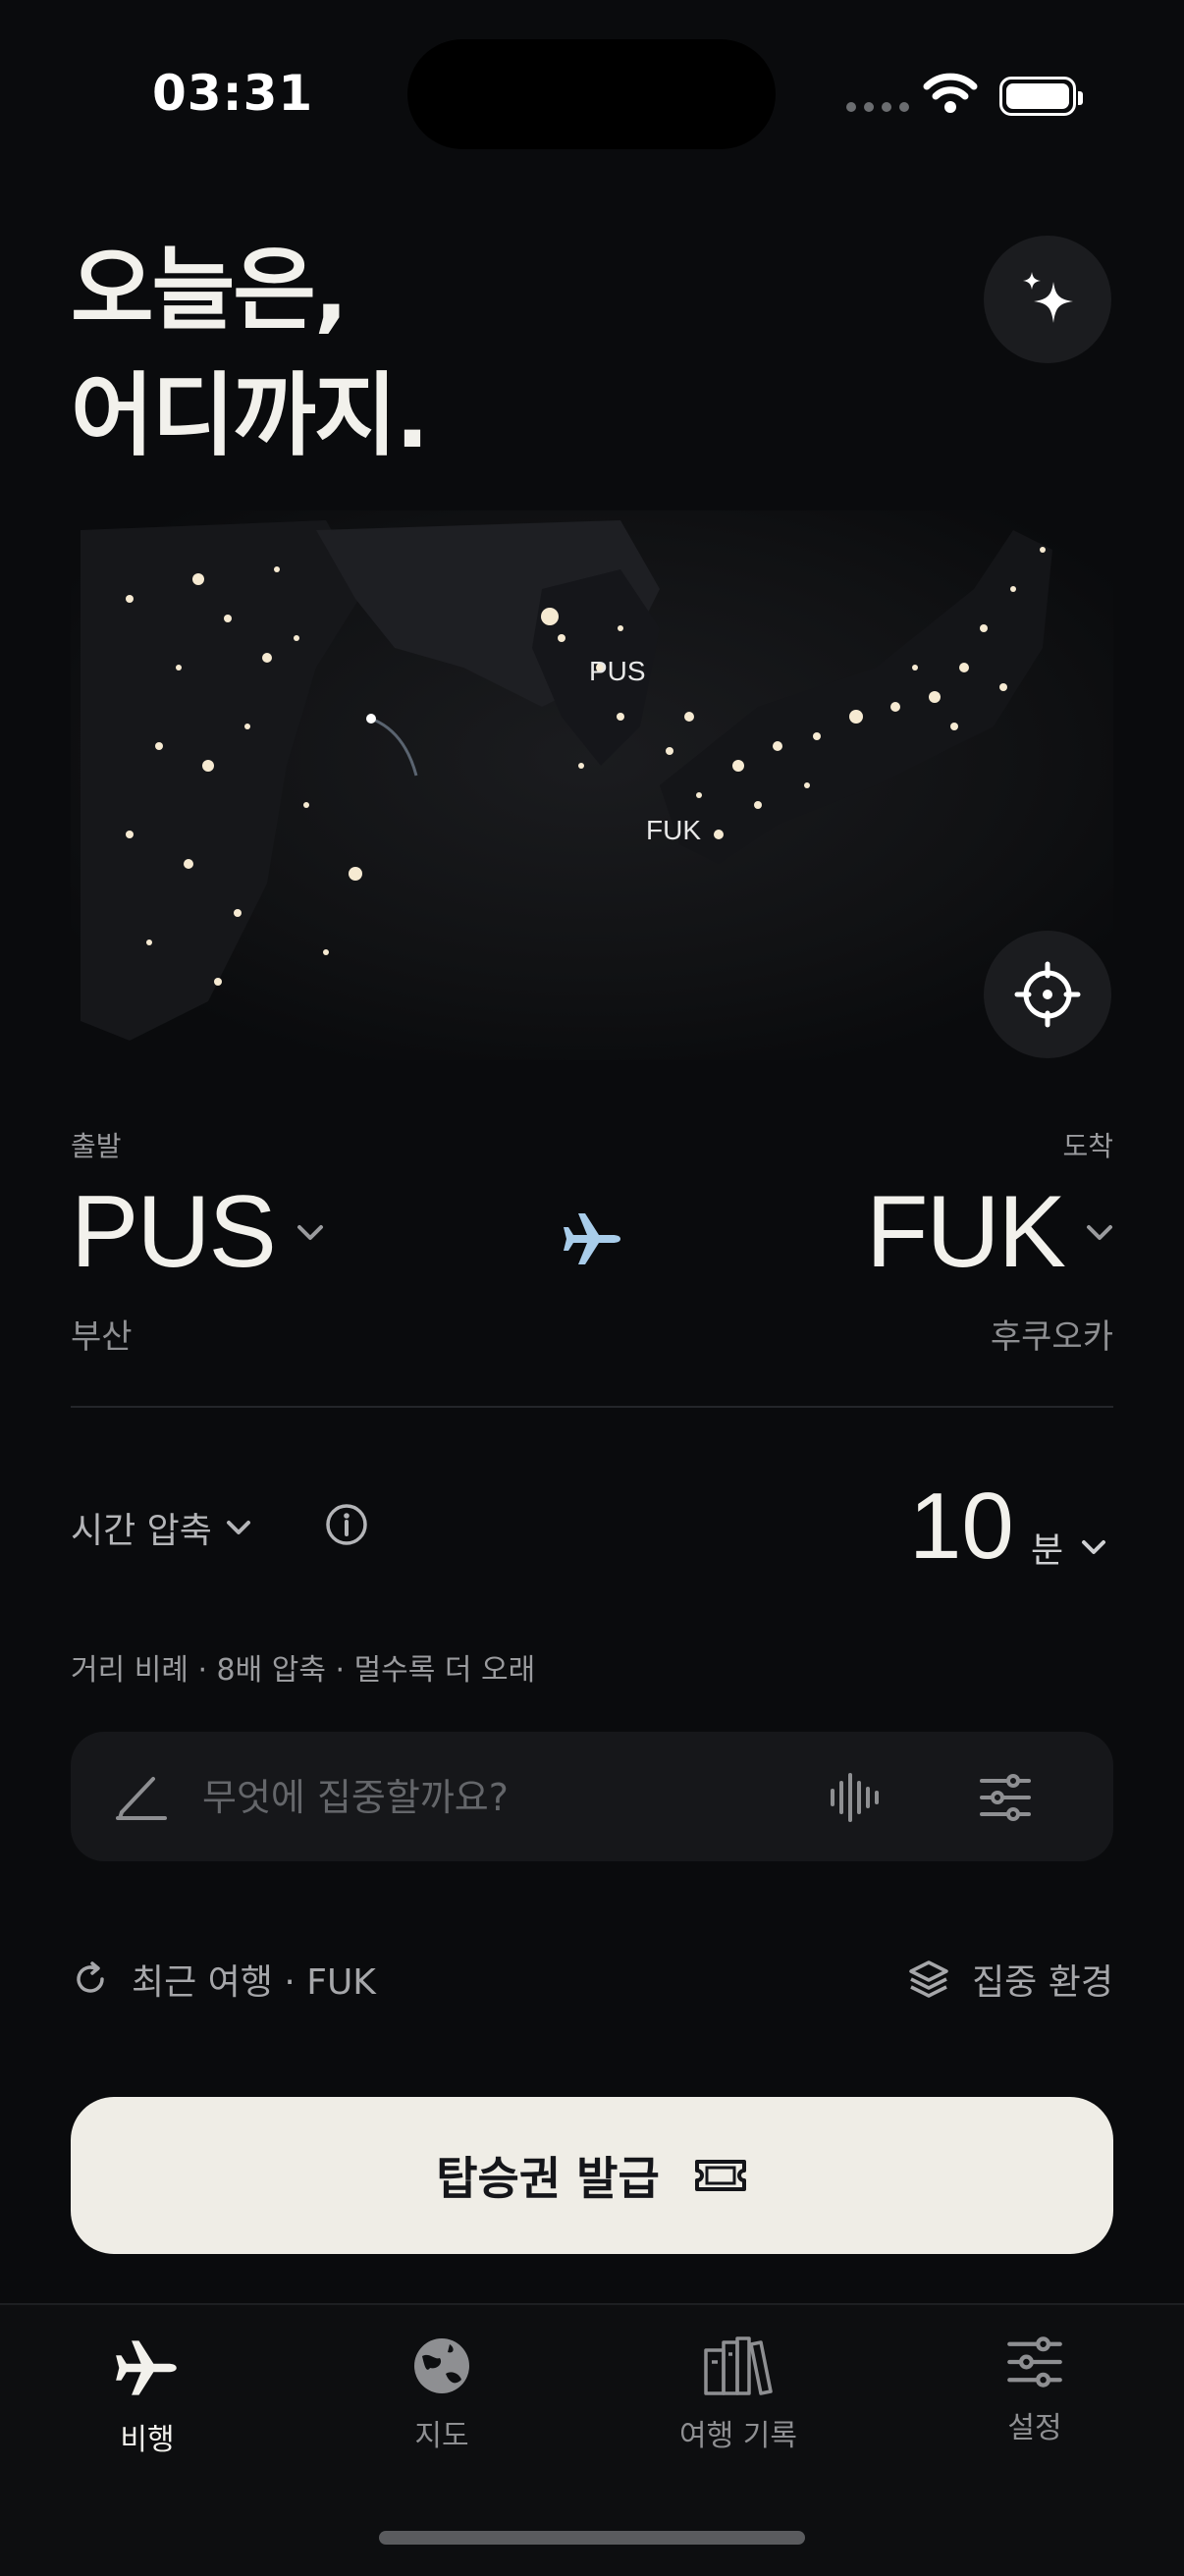 The image size is (1184, 2576). Describe the element at coordinates (442, 2394) in the screenshot. I see `tab-map: 지도` at that location.